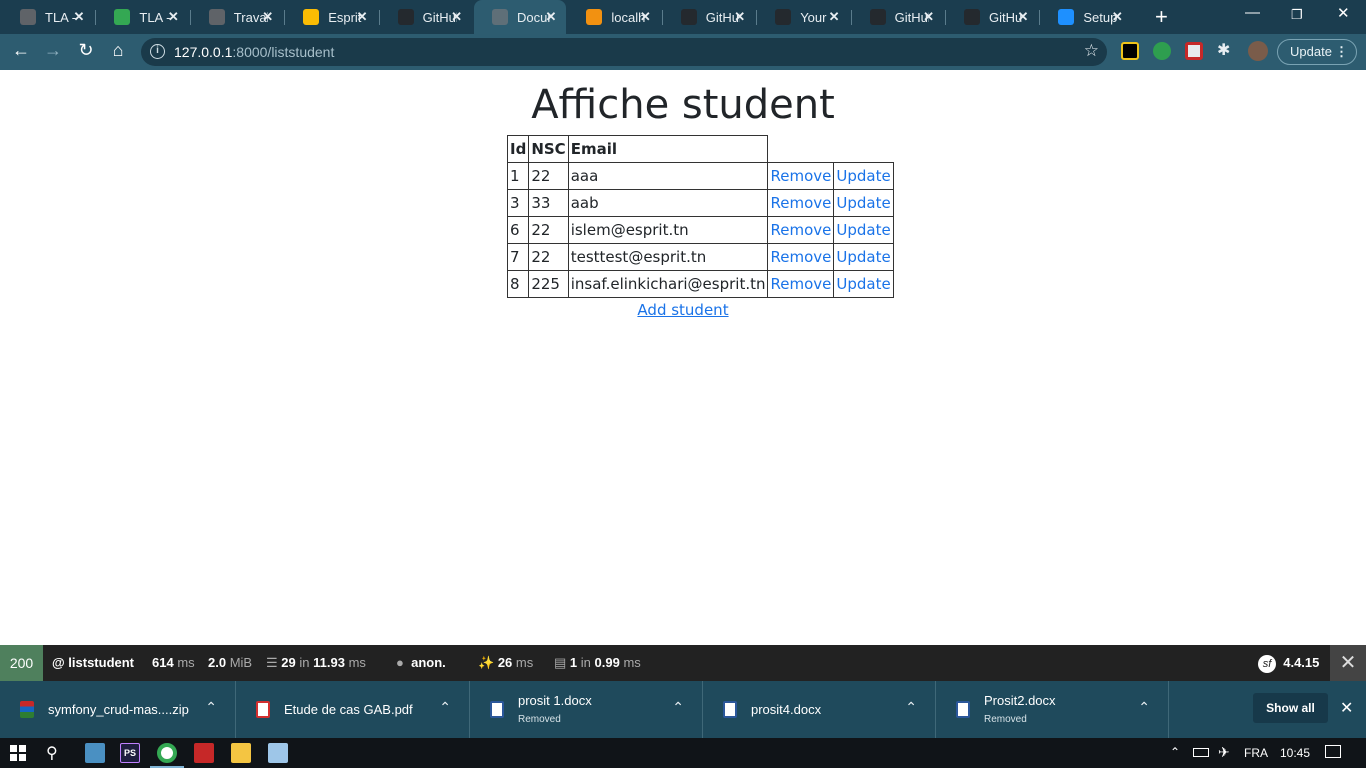 This screenshot has width=1366, height=768. Describe the element at coordinates (548, 257) in the screenshot. I see `cell-nsc: 22` at that location.